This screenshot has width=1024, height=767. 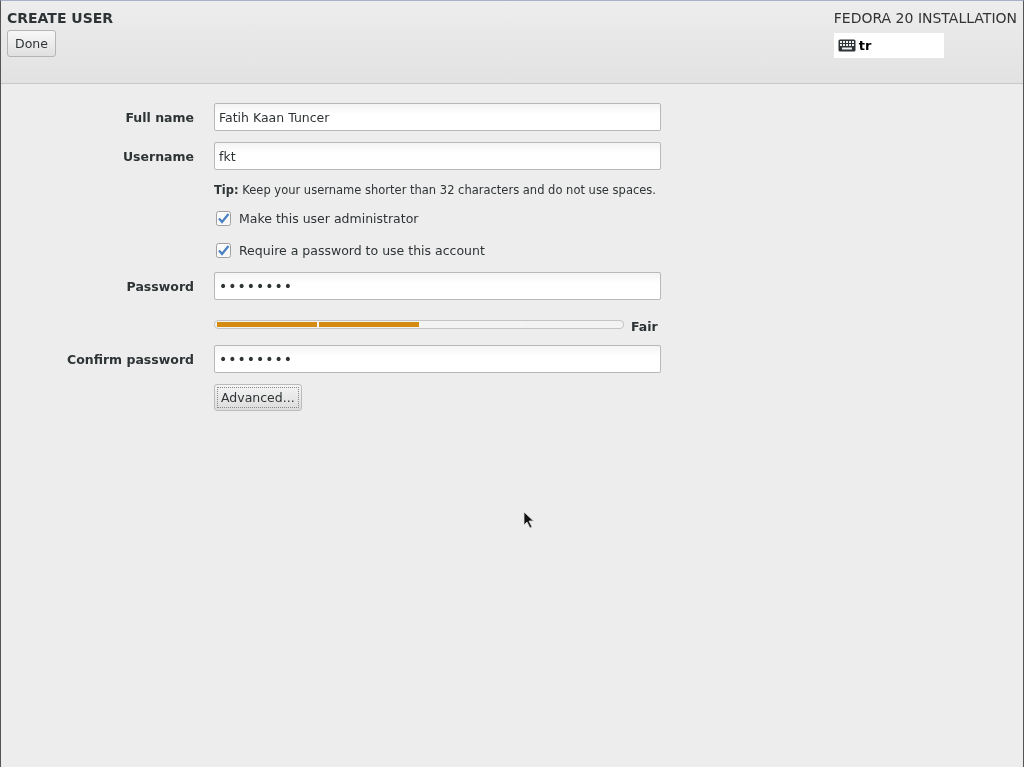 I want to click on done-button: Done, so click(x=31, y=43).